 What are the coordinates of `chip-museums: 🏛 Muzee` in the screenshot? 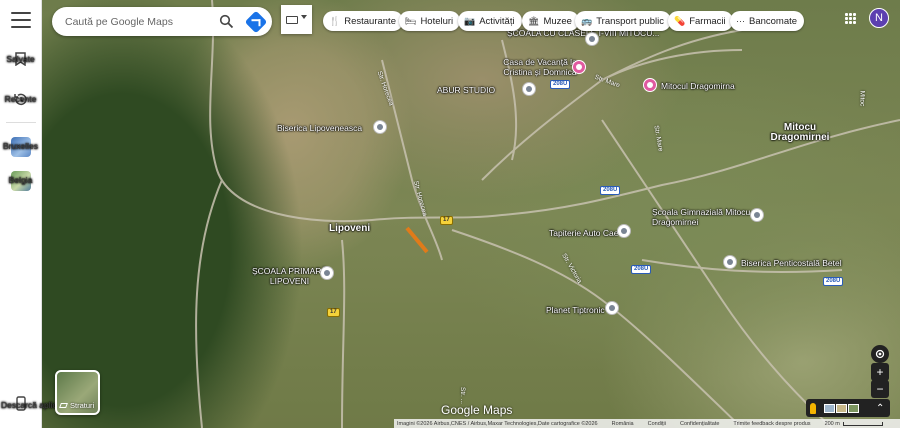 It's located at (550, 21).